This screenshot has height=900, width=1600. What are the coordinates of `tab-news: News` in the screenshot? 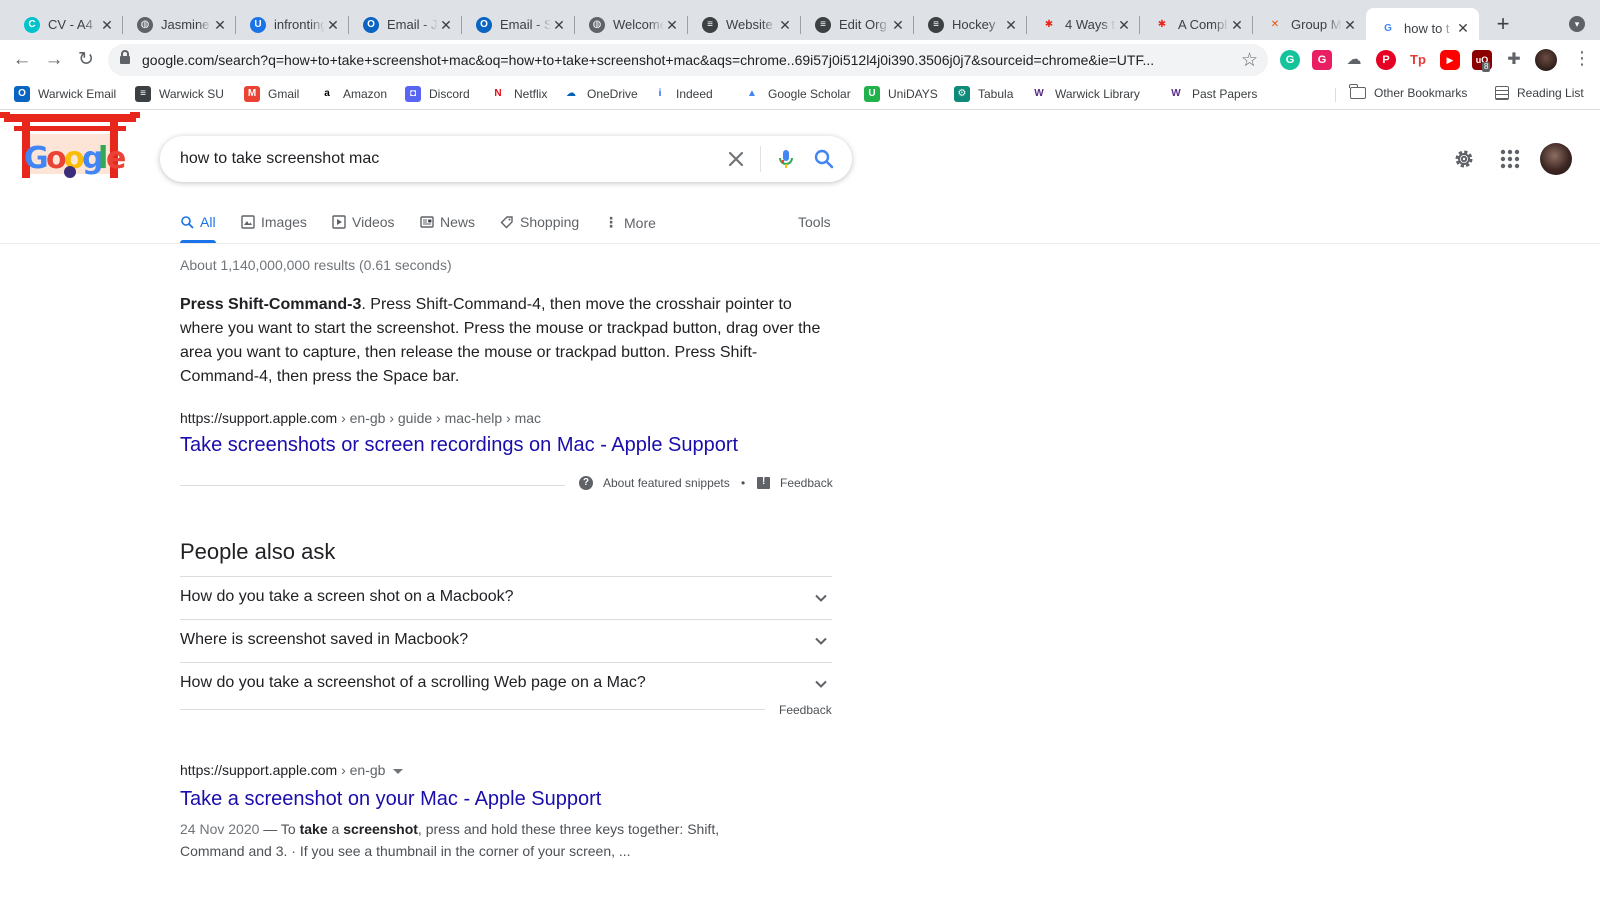 It's located at (447, 222).